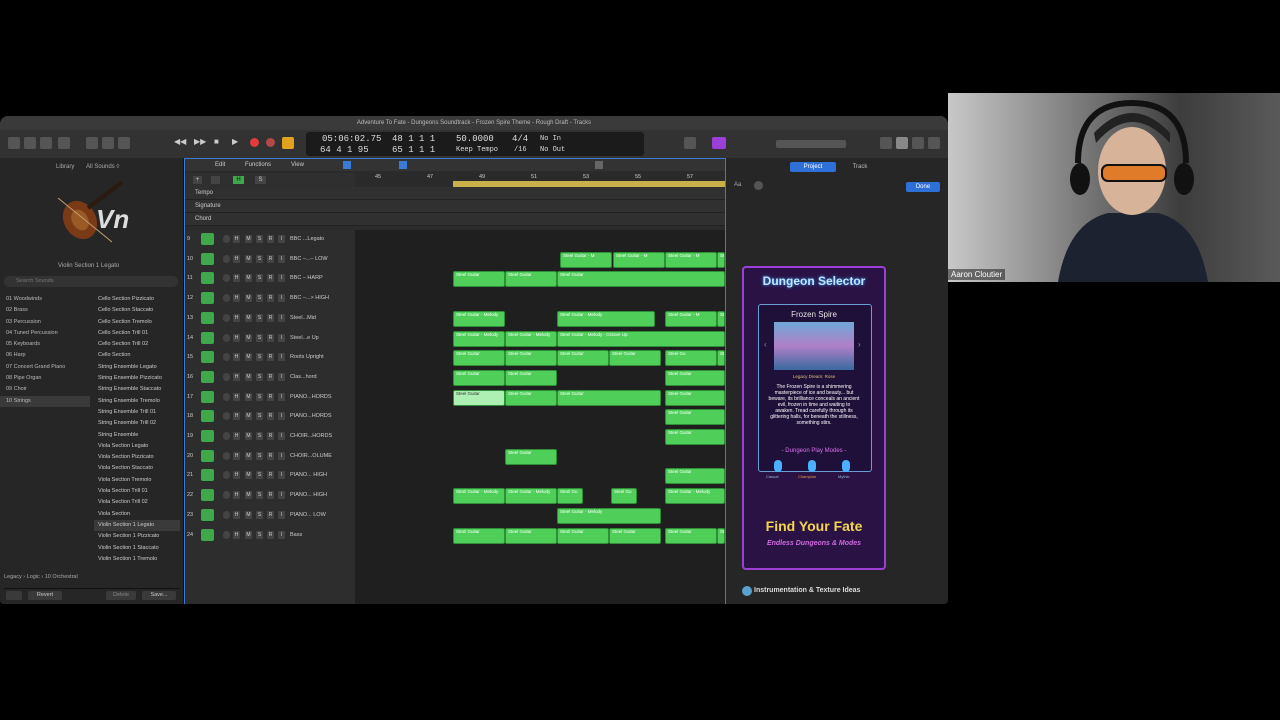 The height and width of the screenshot is (720, 1280). What do you see at coordinates (137, 344) in the screenshot?
I see `library-patch: Cello Section Trill 02` at bounding box center [137, 344].